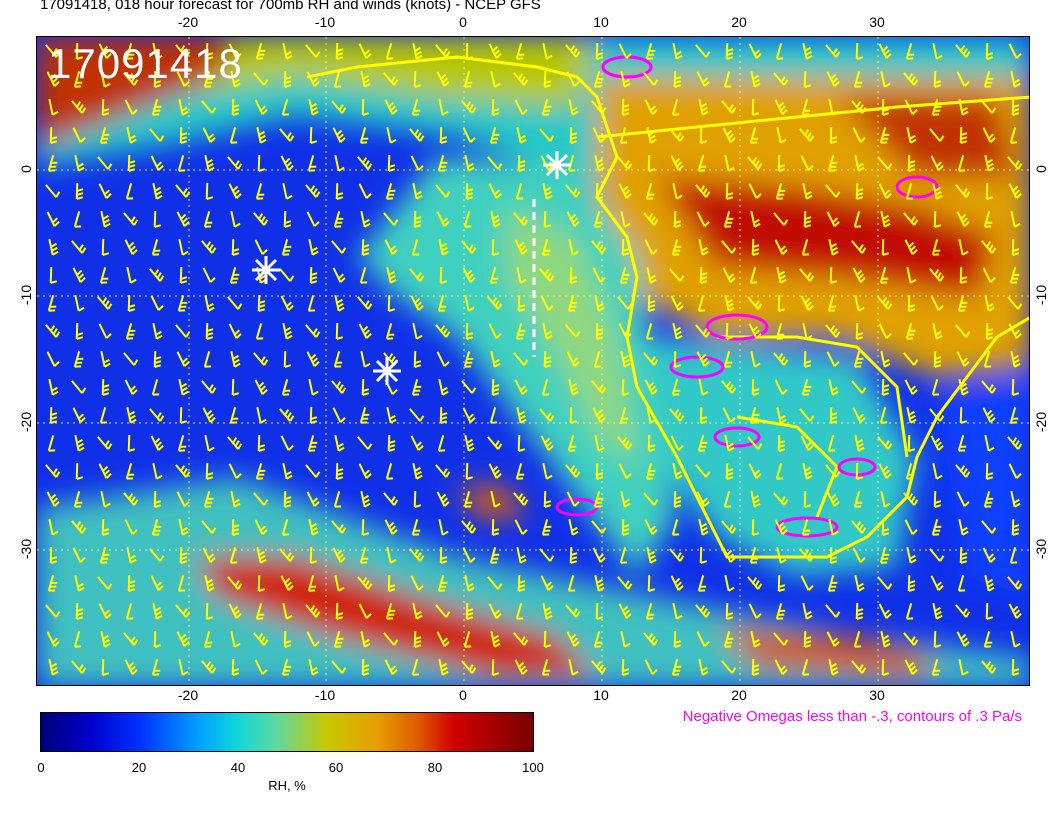 The width and height of the screenshot is (1056, 816). Describe the element at coordinates (139, 767) in the screenshot. I see `colorbar-tick-20: 20` at that location.